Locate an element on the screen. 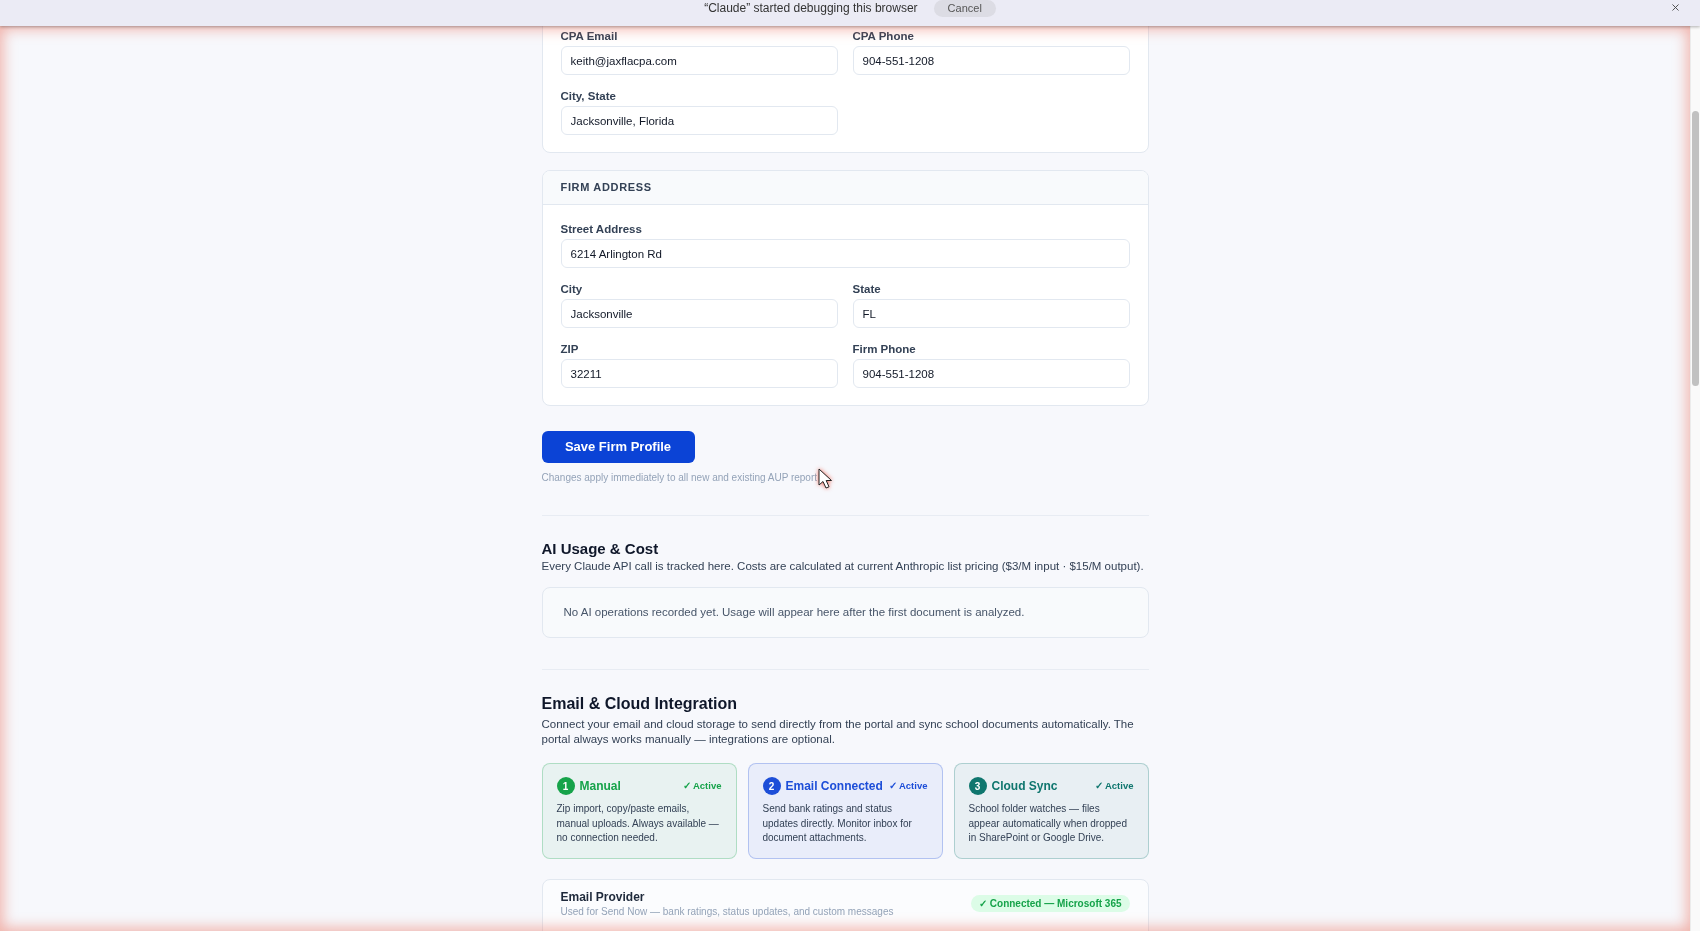  provider-title: Email Provider is located at coordinates (602, 897).